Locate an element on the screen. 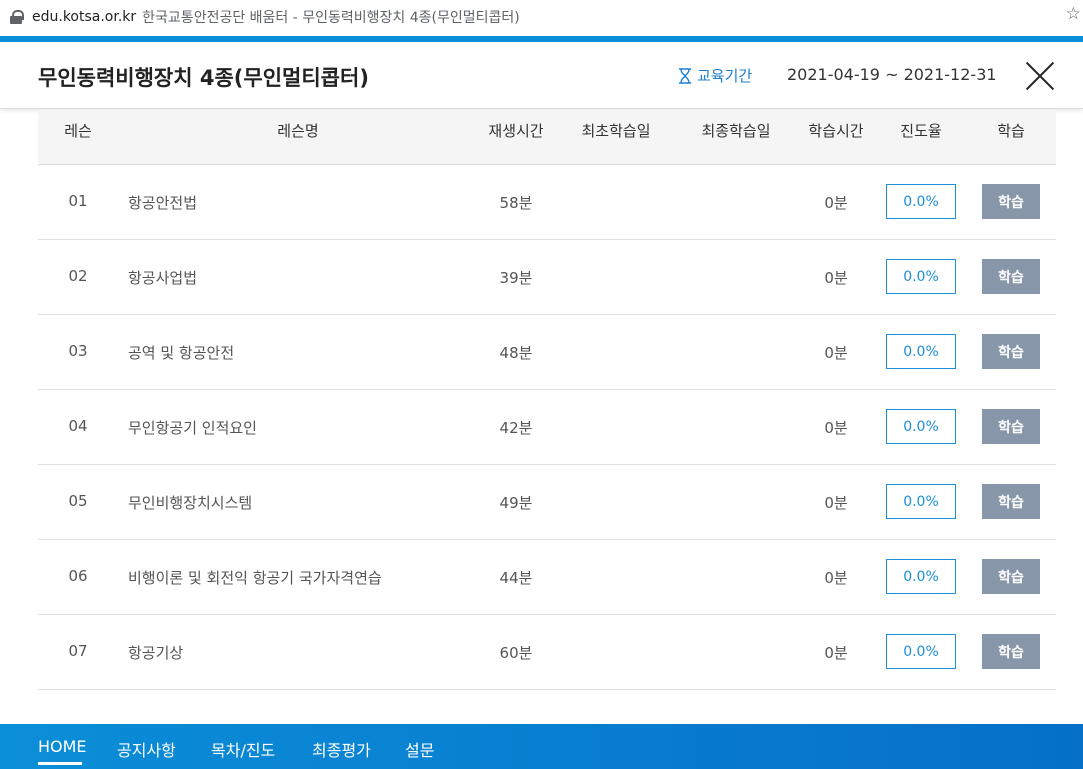 This screenshot has height=769, width=1083. table-row: 07 항공기상 60분 0분 0.0% 학습 is located at coordinates (547, 652).